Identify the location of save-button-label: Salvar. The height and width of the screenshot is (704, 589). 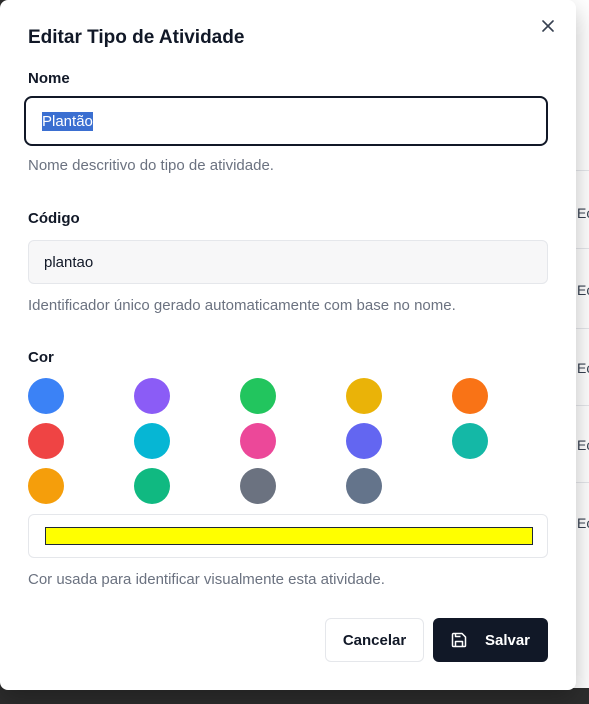
(507, 640).